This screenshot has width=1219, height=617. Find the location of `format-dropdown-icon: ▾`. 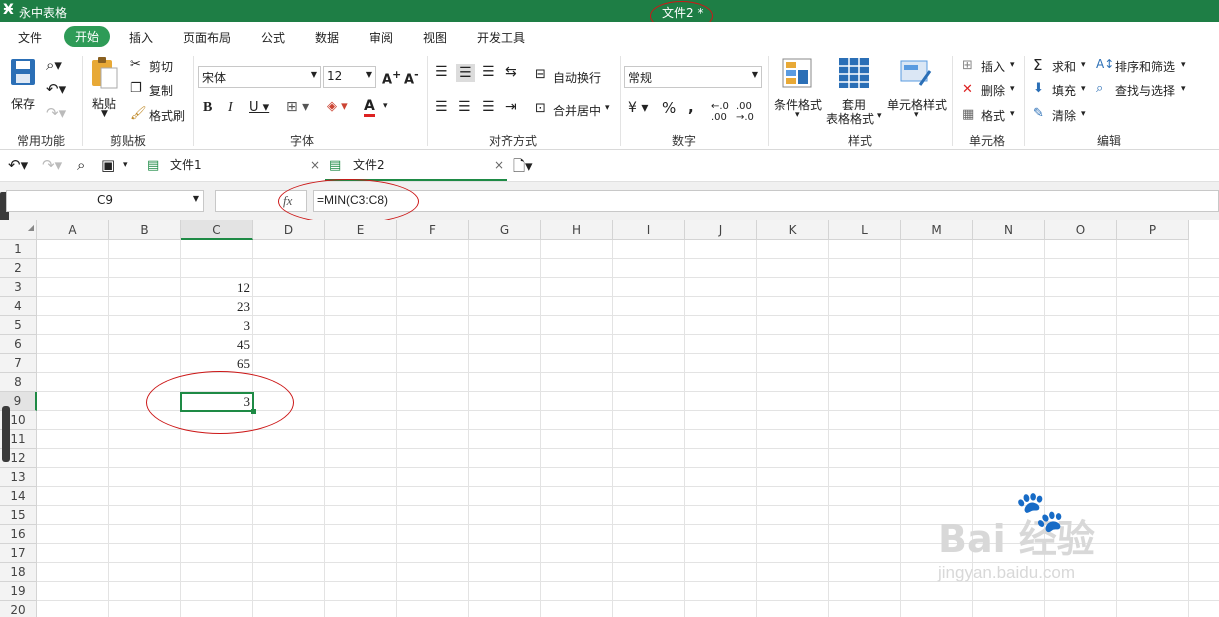

format-dropdown-icon: ▾ is located at coordinates (1012, 114).